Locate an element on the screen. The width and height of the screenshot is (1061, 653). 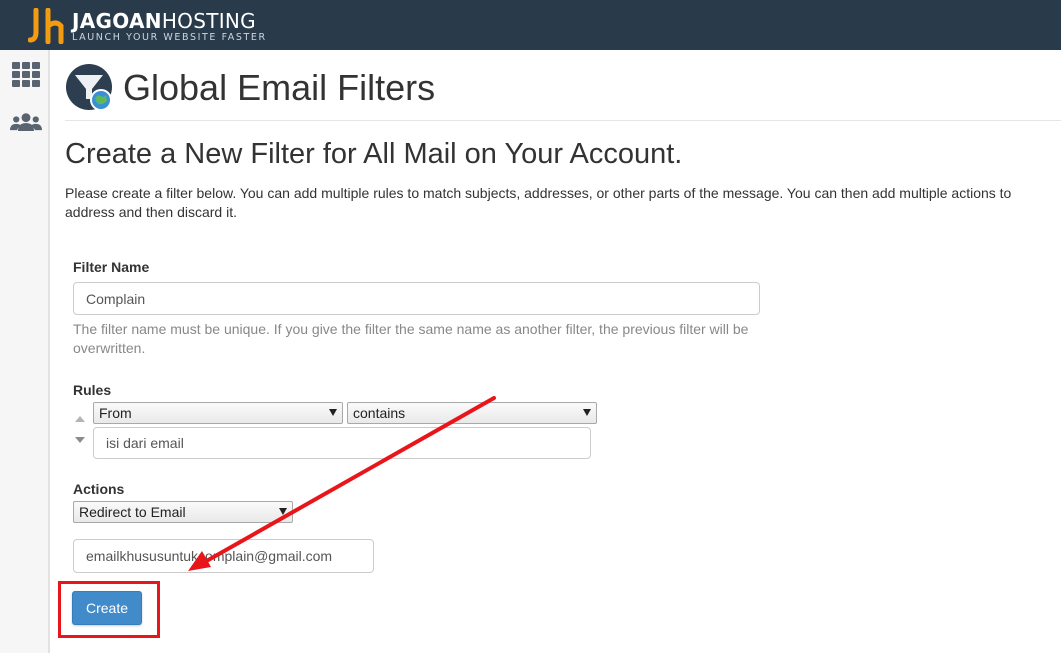
top-bar: JAGOANHOSTING LAUNCH YOUR WEBSITE FASTER is located at coordinates (530, 25).